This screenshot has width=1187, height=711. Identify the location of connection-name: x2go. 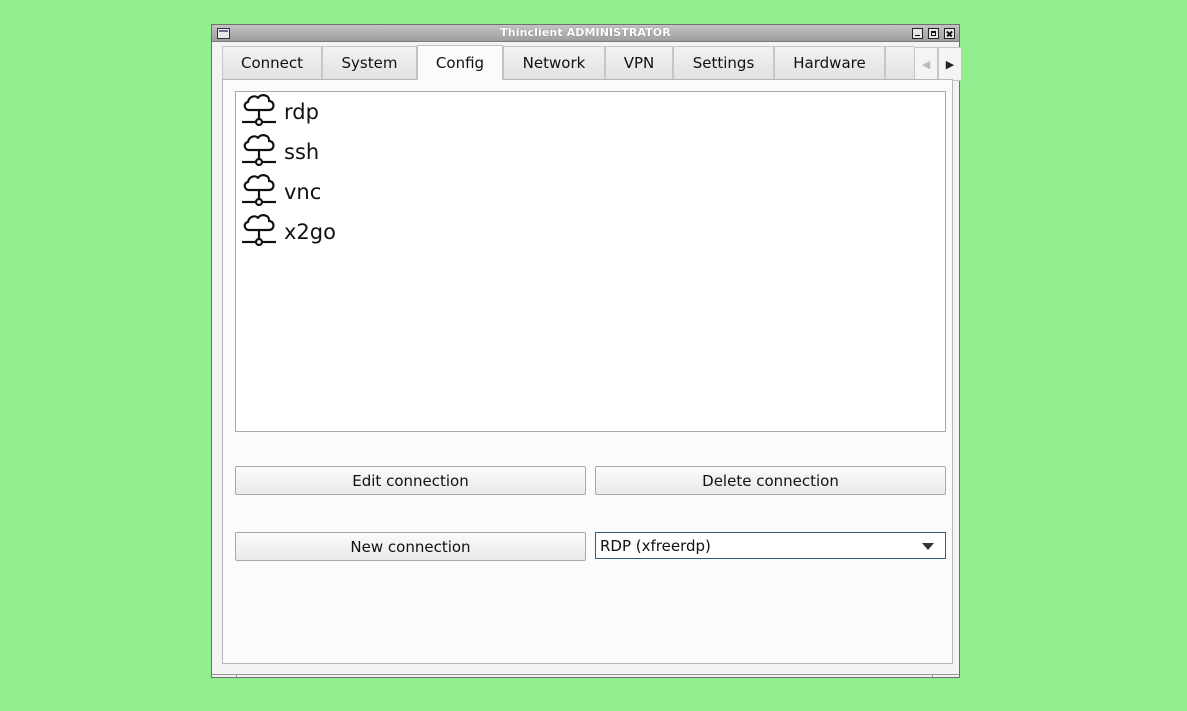
(310, 232).